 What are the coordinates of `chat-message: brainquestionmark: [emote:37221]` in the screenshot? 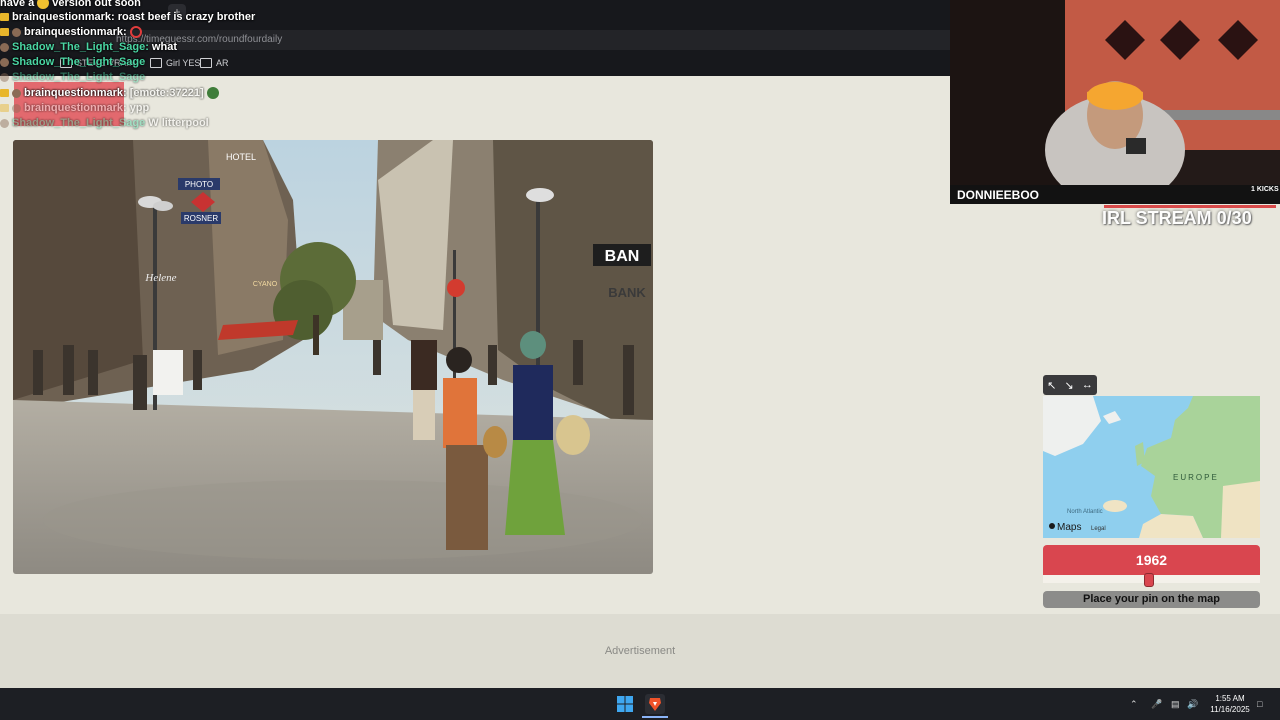 It's located at (109, 93).